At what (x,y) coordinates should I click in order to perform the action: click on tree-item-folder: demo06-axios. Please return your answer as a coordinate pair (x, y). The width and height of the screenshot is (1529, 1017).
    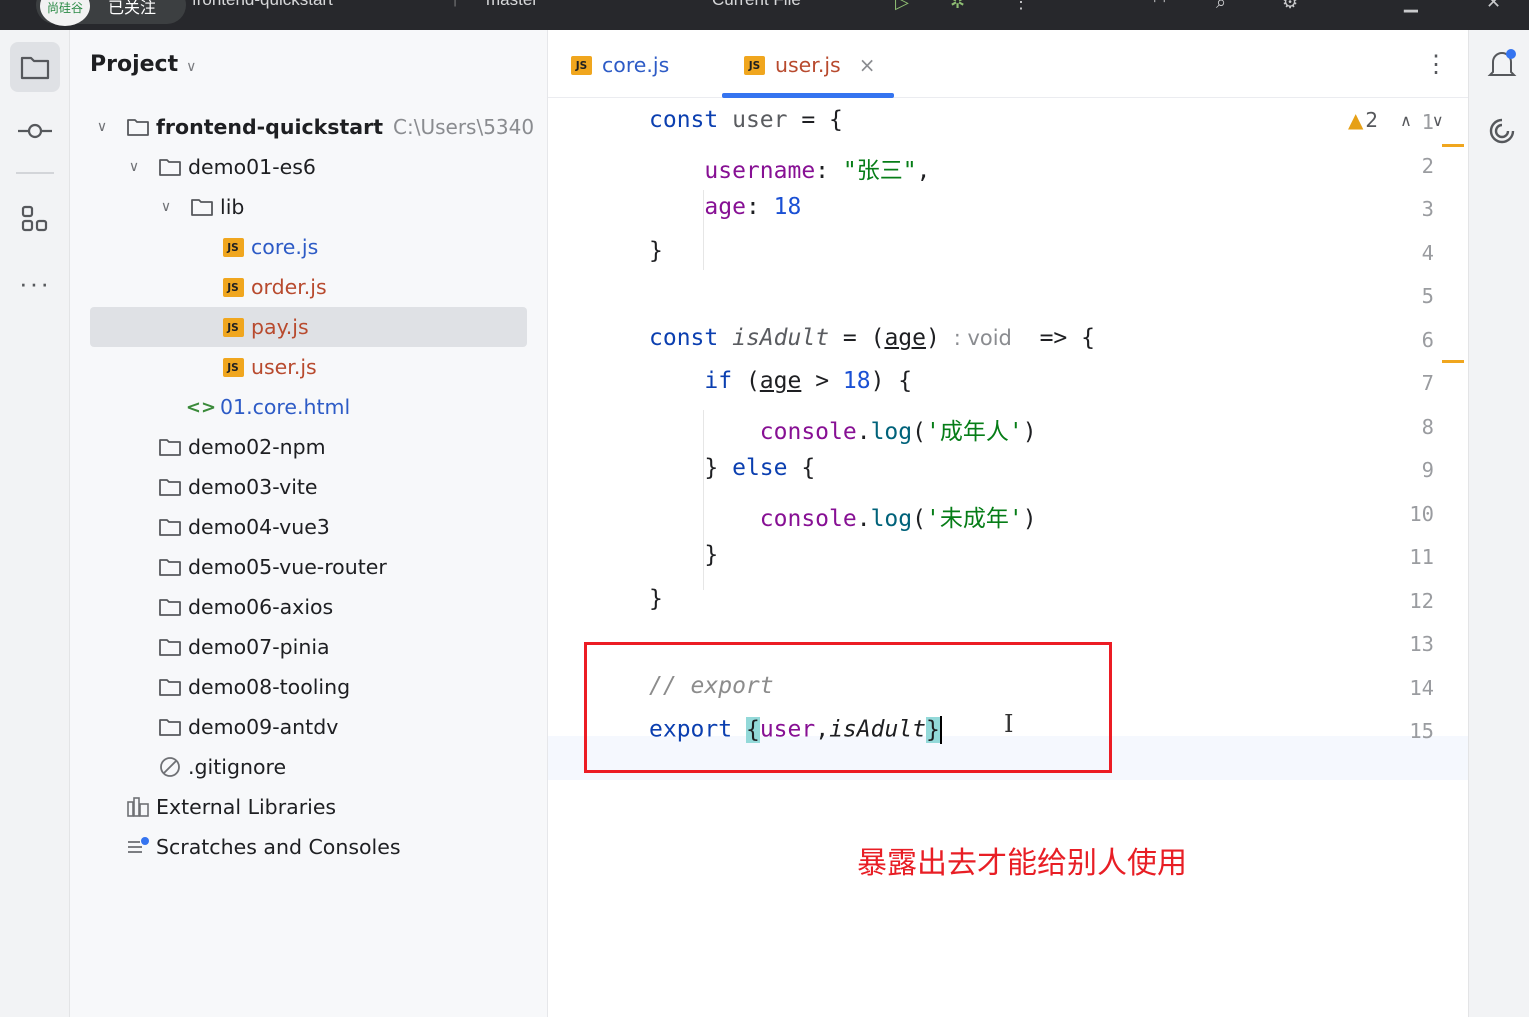
    Looking at the image, I should click on (309, 607).